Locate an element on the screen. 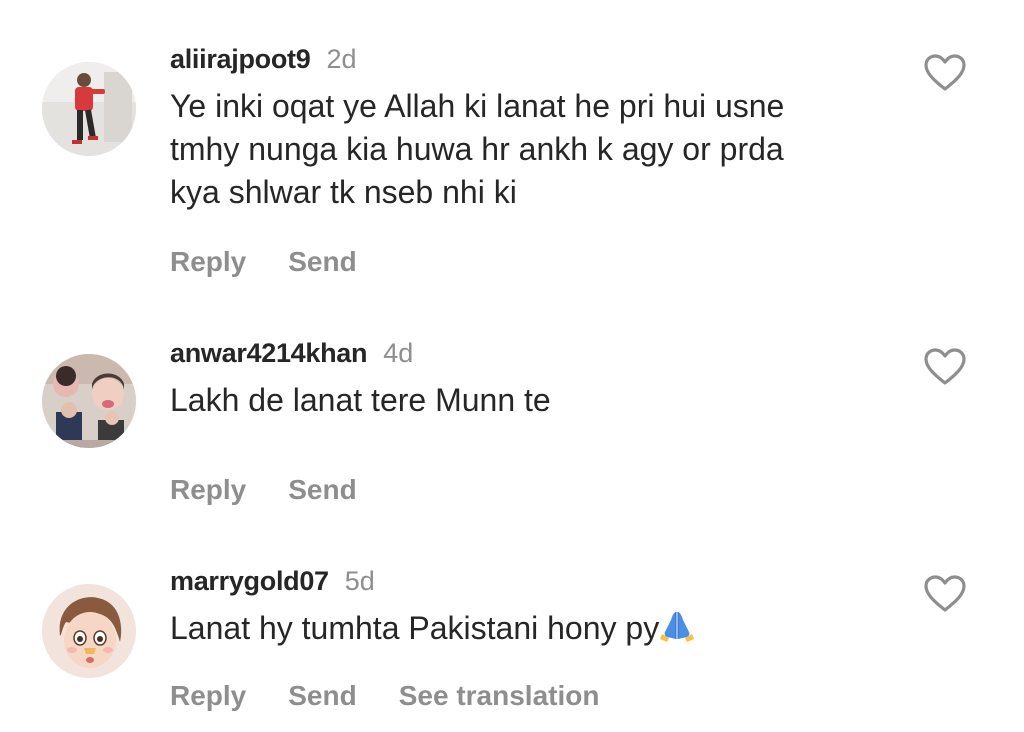 This screenshot has height=732, width=1024. username: marrygold07 is located at coordinates (249, 581).